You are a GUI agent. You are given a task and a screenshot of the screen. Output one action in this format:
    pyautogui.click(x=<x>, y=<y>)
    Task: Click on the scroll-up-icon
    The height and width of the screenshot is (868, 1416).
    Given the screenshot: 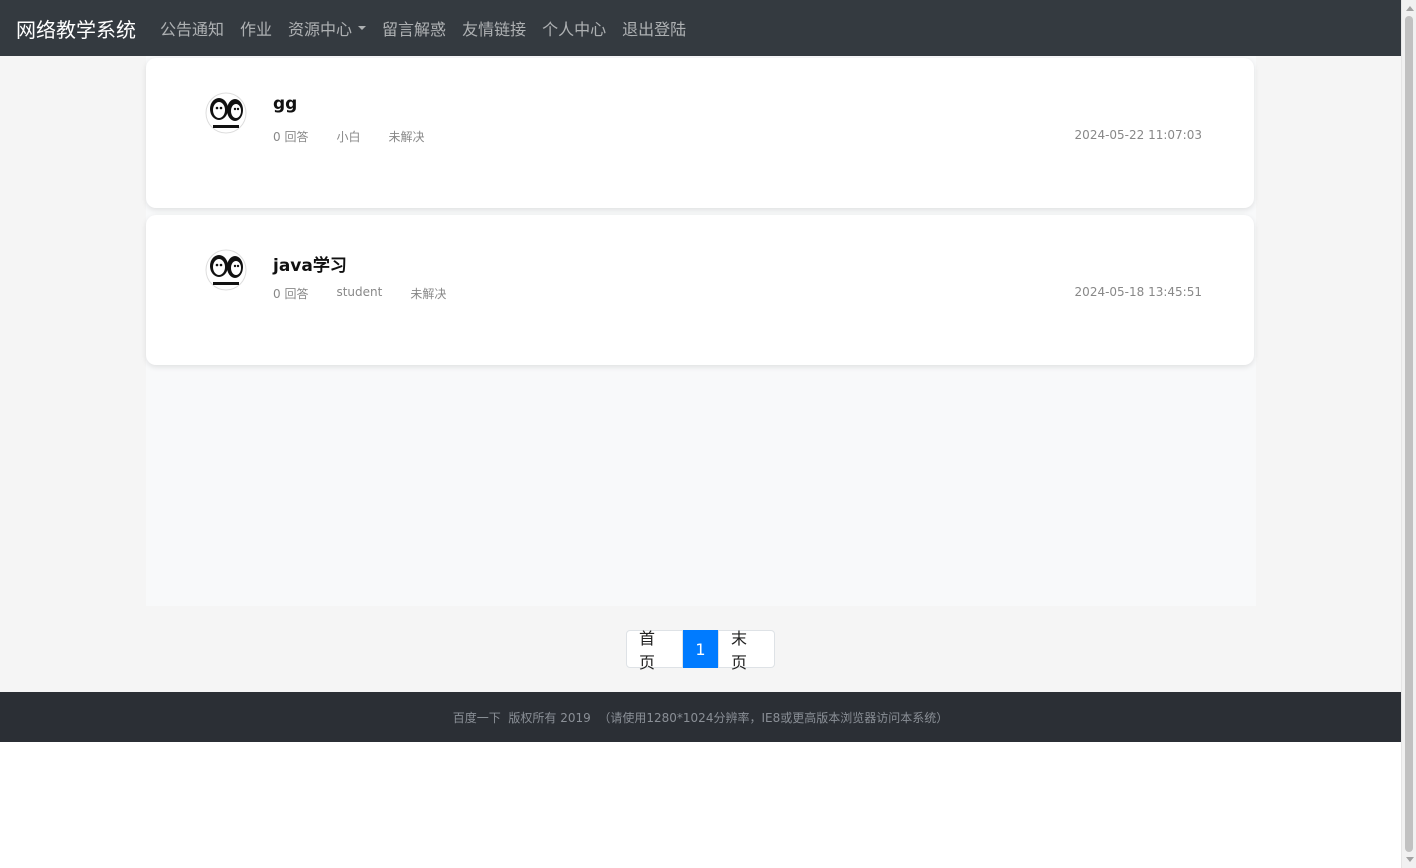 What is the action you would take?
    pyautogui.click(x=1410, y=8)
    